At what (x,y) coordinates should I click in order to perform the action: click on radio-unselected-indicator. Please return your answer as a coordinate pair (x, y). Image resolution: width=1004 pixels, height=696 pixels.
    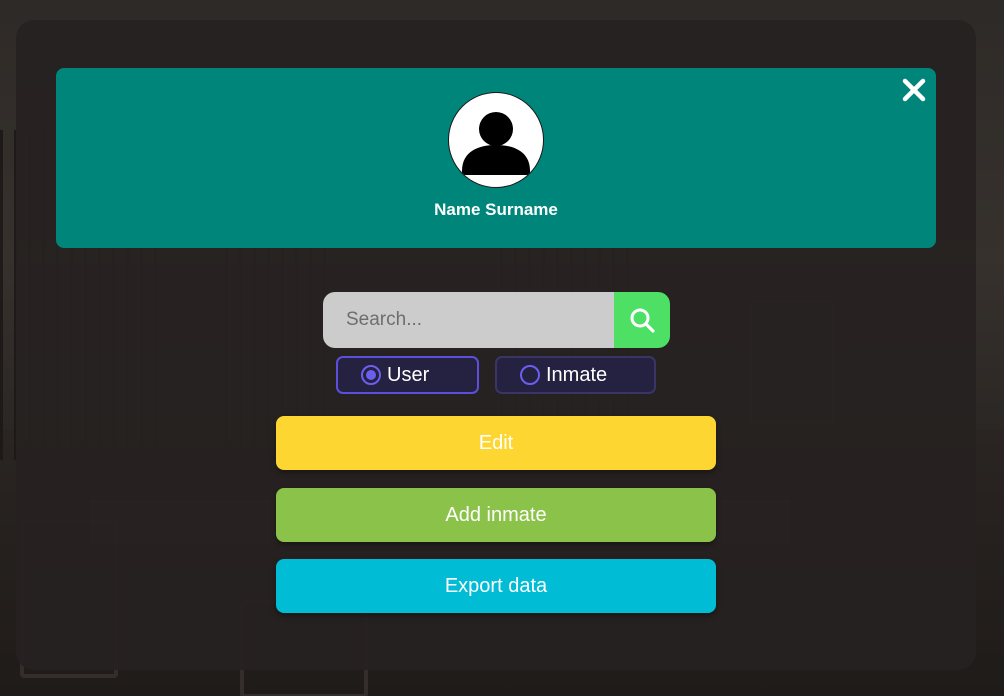
    Looking at the image, I should click on (530, 375).